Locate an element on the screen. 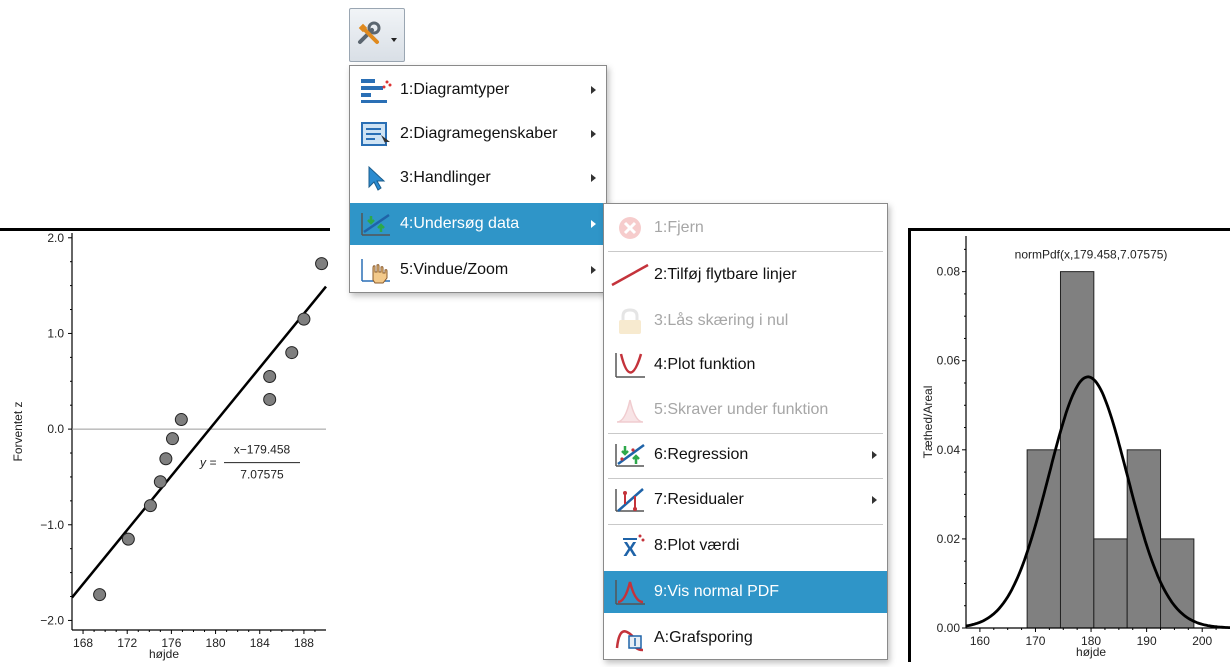  menu-item-tilføj-flytbare-linjer: 2:Tilføj flytbare linjer is located at coordinates (745, 275).